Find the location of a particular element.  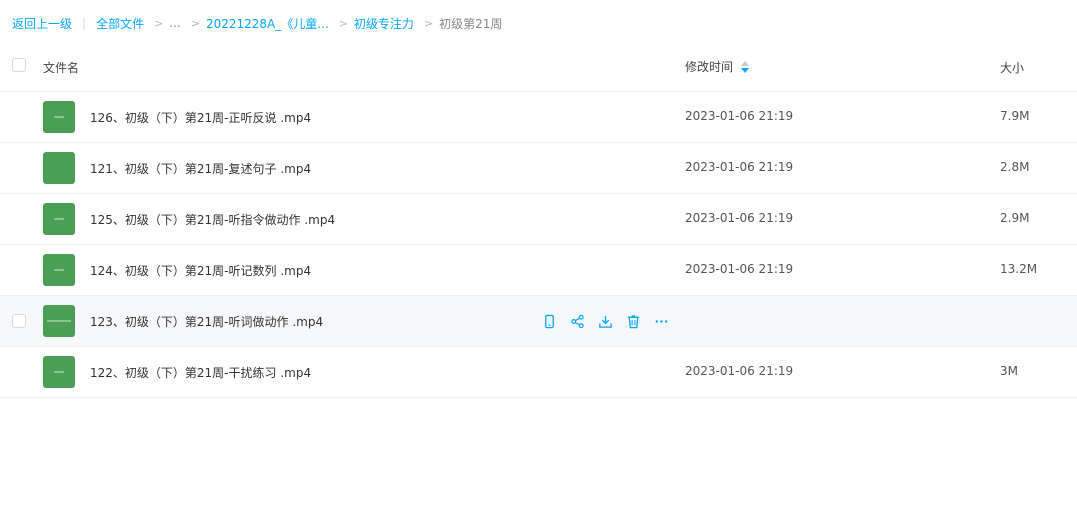

breadcrumb-all-files: 全部文件 is located at coordinates (120, 23).